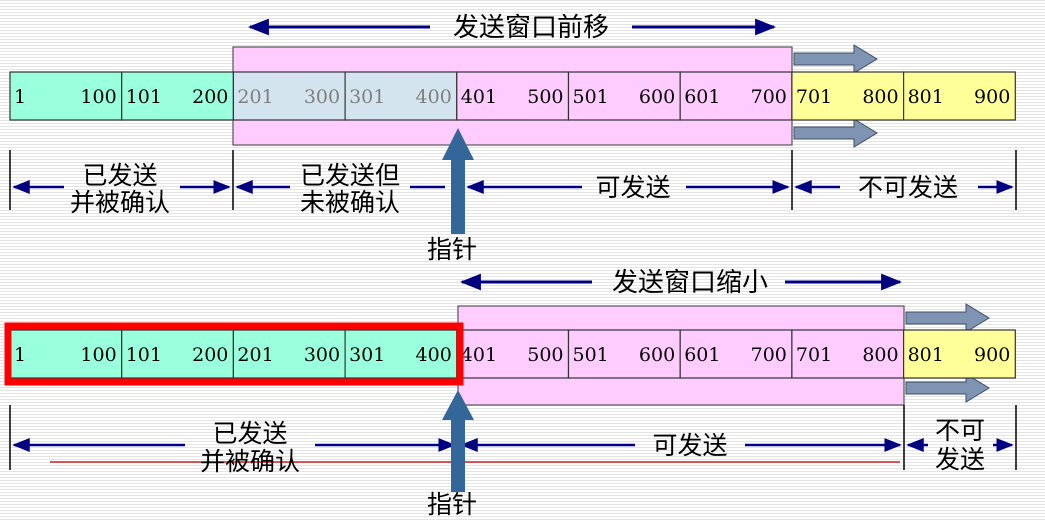 The width and height of the screenshot is (1045, 522). Describe the element at coordinates (350, 175) in the screenshot. I see `top-region-unacked-line1: 已发送但` at that location.